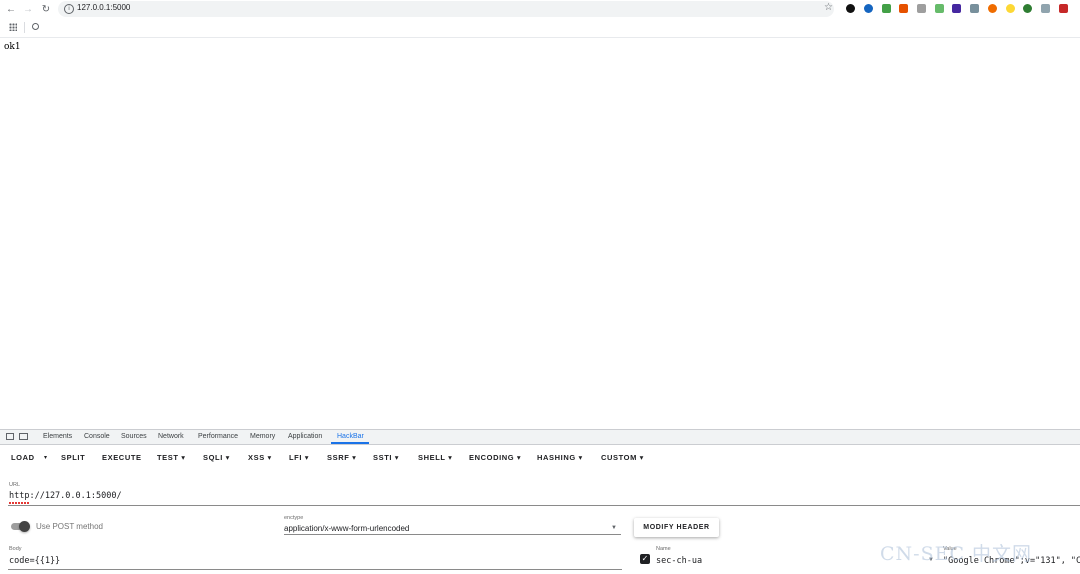  I want to click on lfi-menu-label: LFI, so click(296, 457).